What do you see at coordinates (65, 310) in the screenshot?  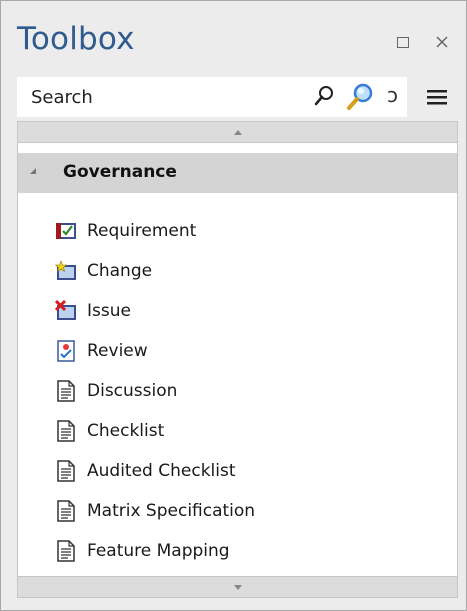 I see `issue-icon` at bounding box center [65, 310].